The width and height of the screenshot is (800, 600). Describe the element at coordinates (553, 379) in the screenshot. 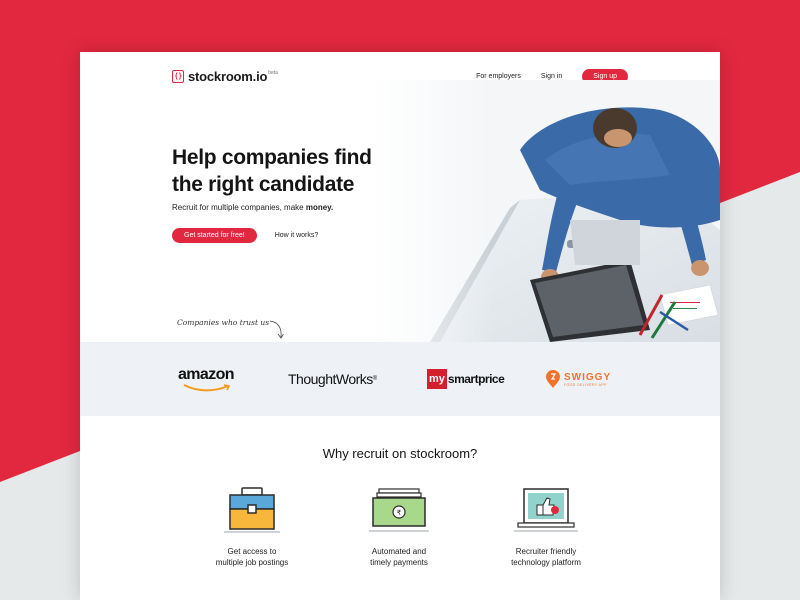

I see `swiggy-pin-icon` at that location.